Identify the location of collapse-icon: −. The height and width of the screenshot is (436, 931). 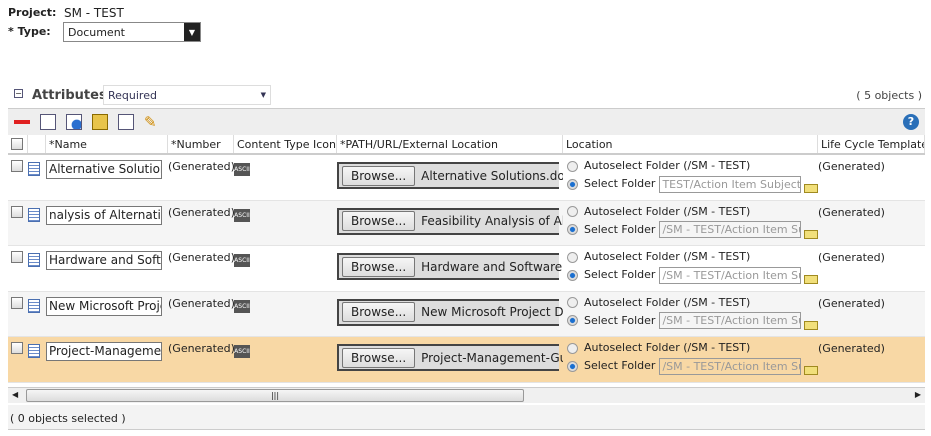
(18, 93).